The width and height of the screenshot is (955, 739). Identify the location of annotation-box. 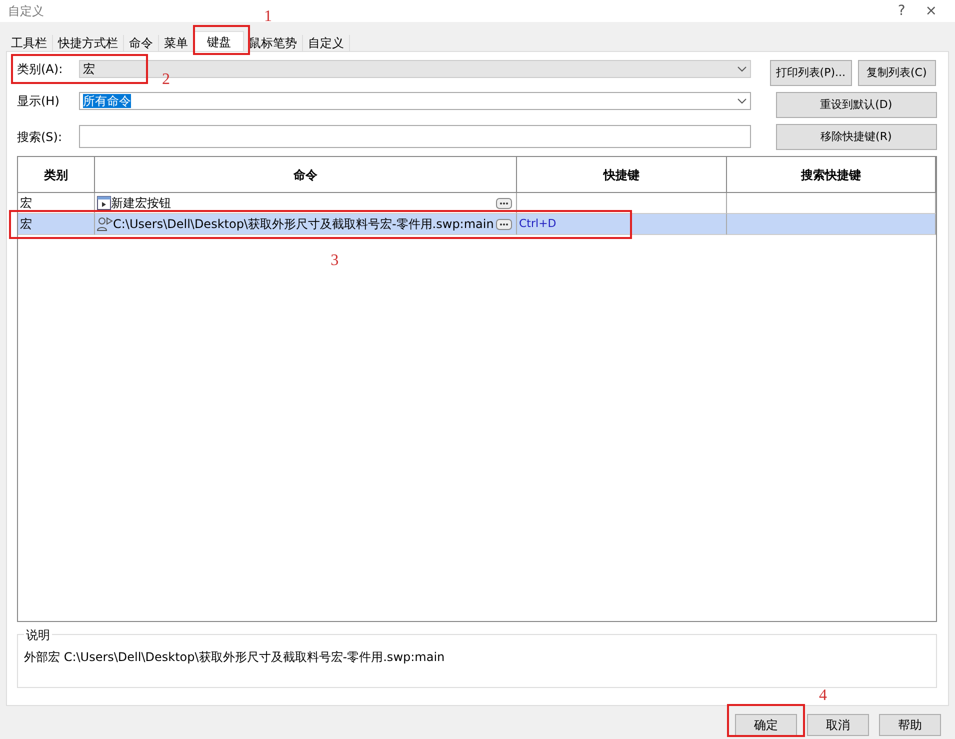
(221, 40).